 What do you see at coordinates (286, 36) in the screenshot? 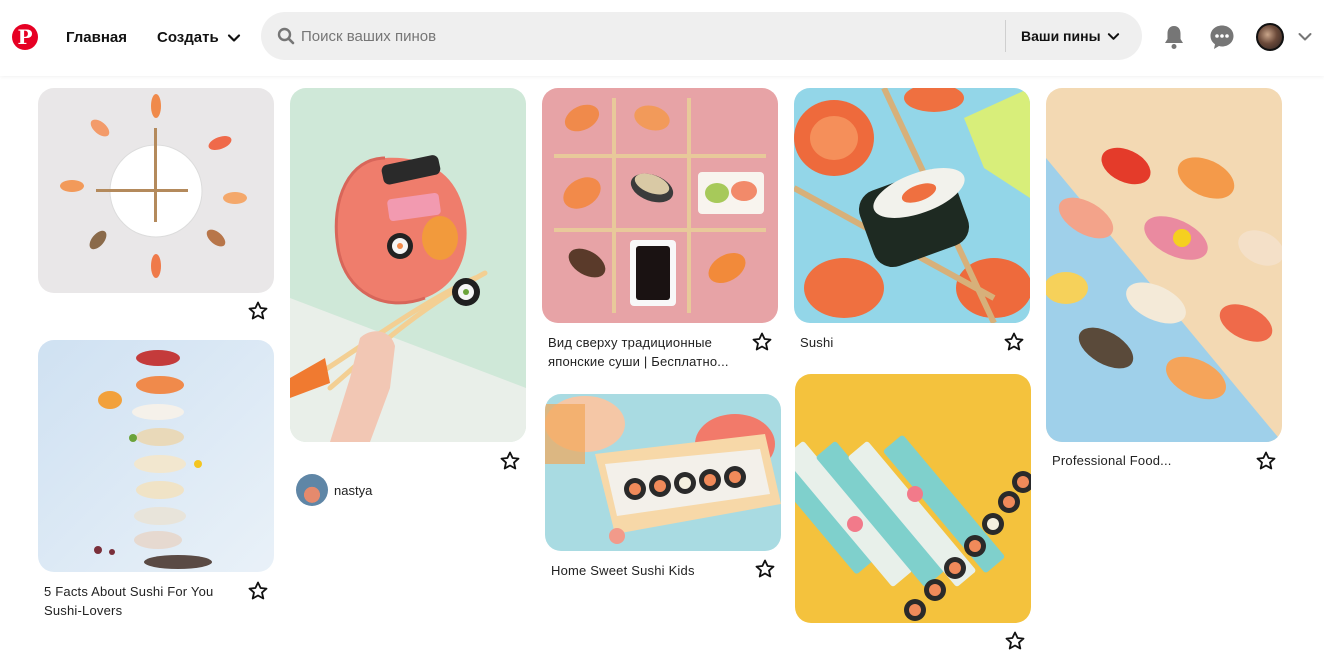
I see `search-icon` at bounding box center [286, 36].